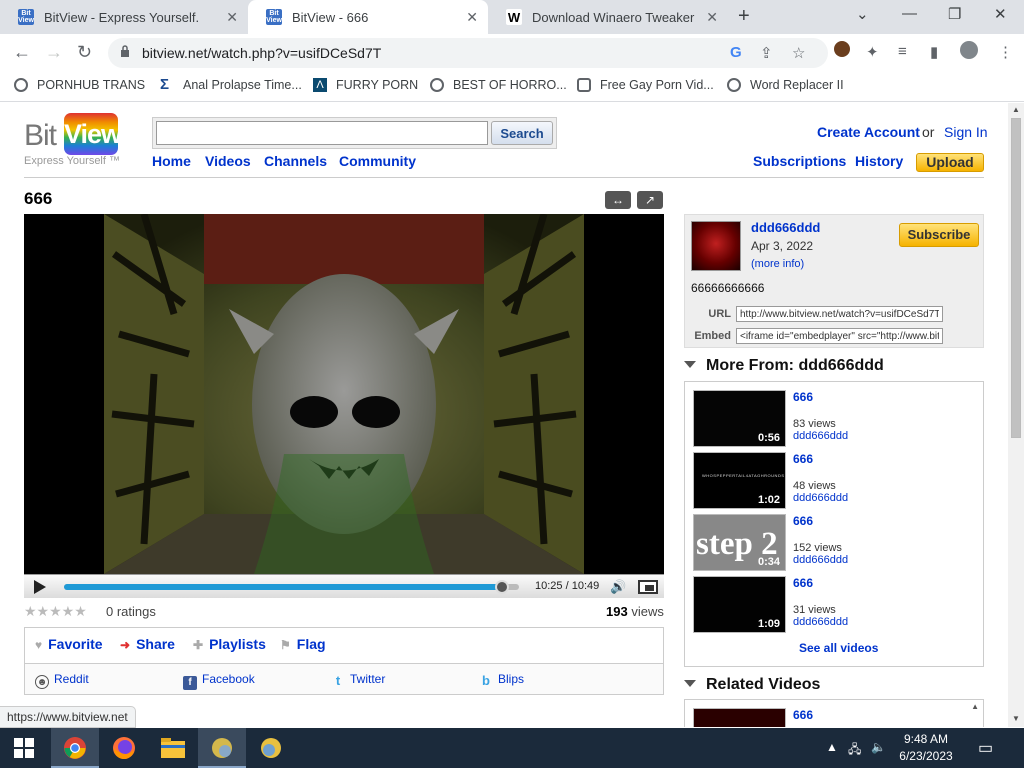  Describe the element at coordinates (62, 680) in the screenshot. I see `share-reddit: ☻ Reddit` at that location.